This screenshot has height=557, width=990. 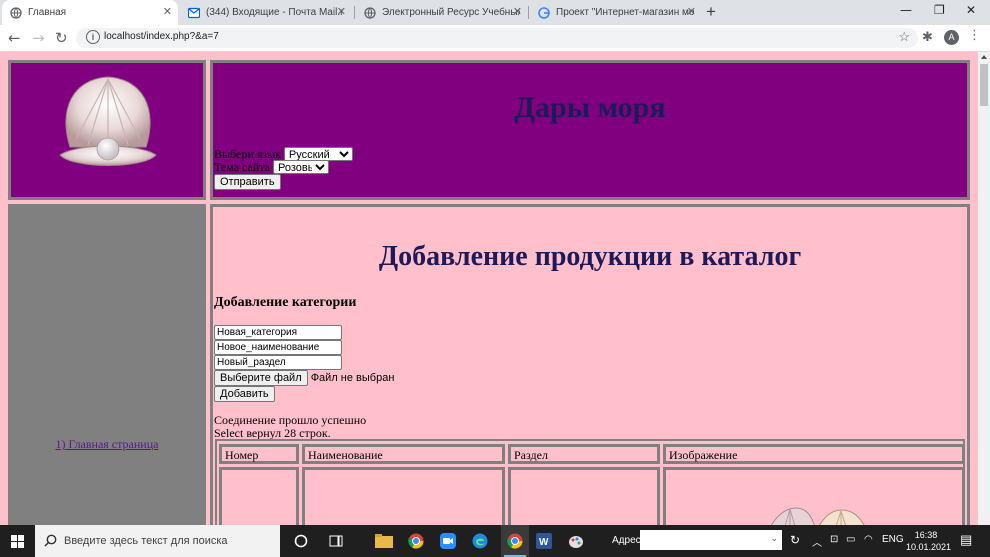 I want to click on minimize-icon: —, so click(x=906, y=10).